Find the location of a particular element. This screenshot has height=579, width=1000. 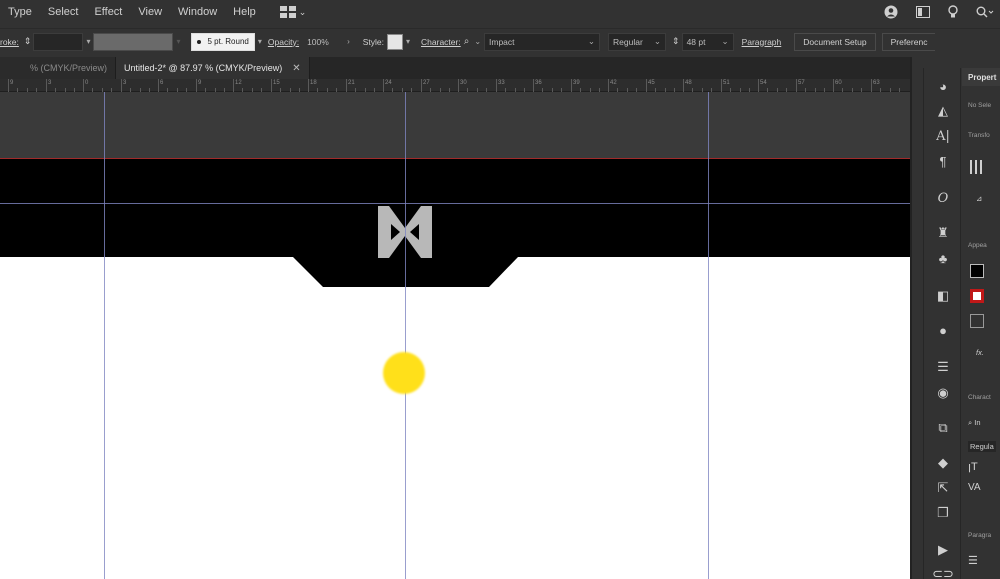

paragraph-label: Paragraph is located at coordinates (762, 42).